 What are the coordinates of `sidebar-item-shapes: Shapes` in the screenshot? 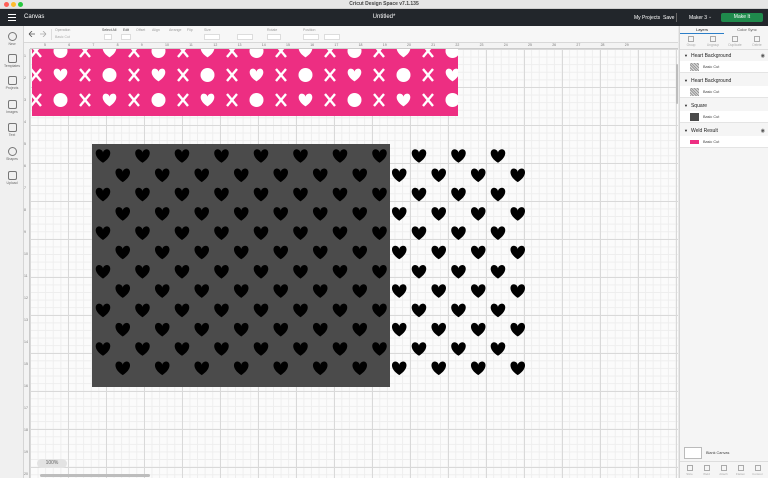 It's located at (12, 154).